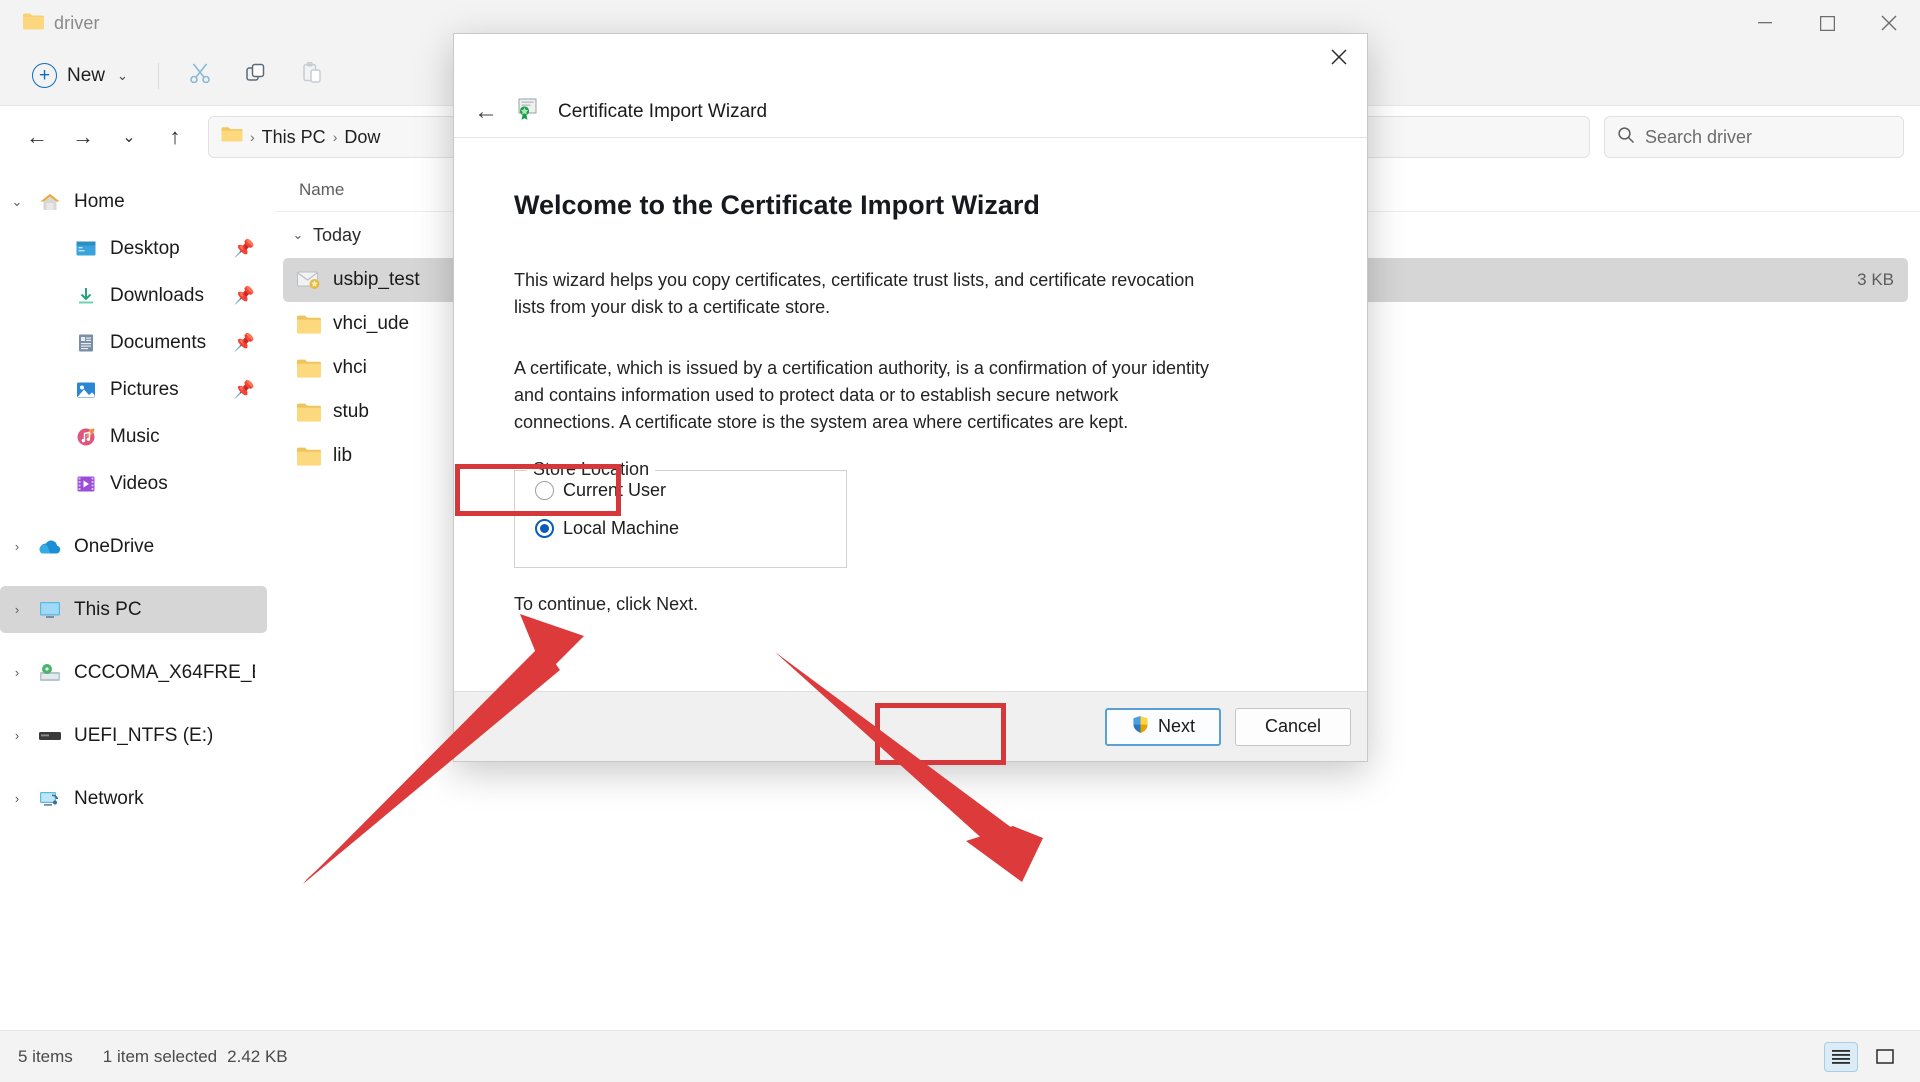  I want to click on sidebar-item-downloads: Downloads 📌, so click(133, 295).